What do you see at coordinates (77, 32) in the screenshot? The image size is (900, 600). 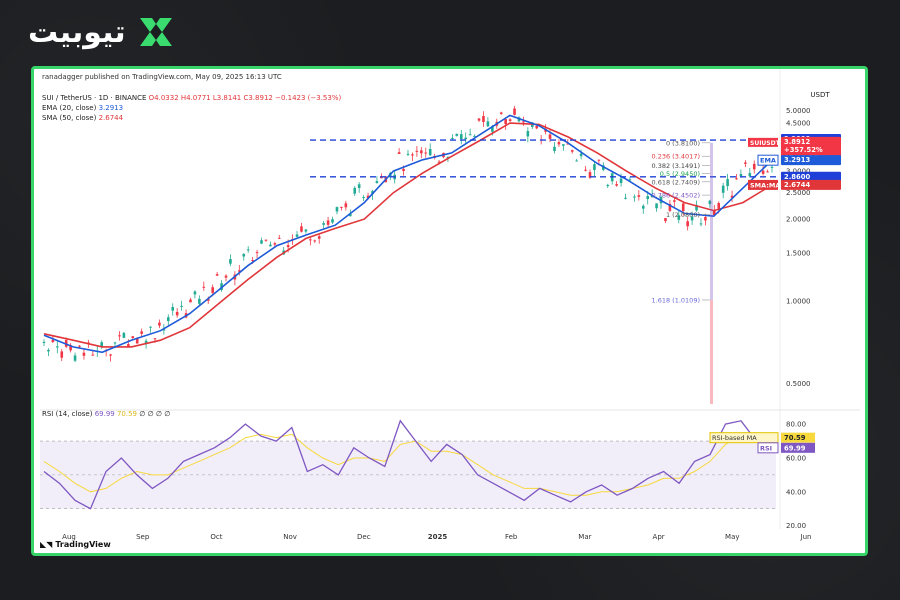 I see `brand-name: تیوبیت` at bounding box center [77, 32].